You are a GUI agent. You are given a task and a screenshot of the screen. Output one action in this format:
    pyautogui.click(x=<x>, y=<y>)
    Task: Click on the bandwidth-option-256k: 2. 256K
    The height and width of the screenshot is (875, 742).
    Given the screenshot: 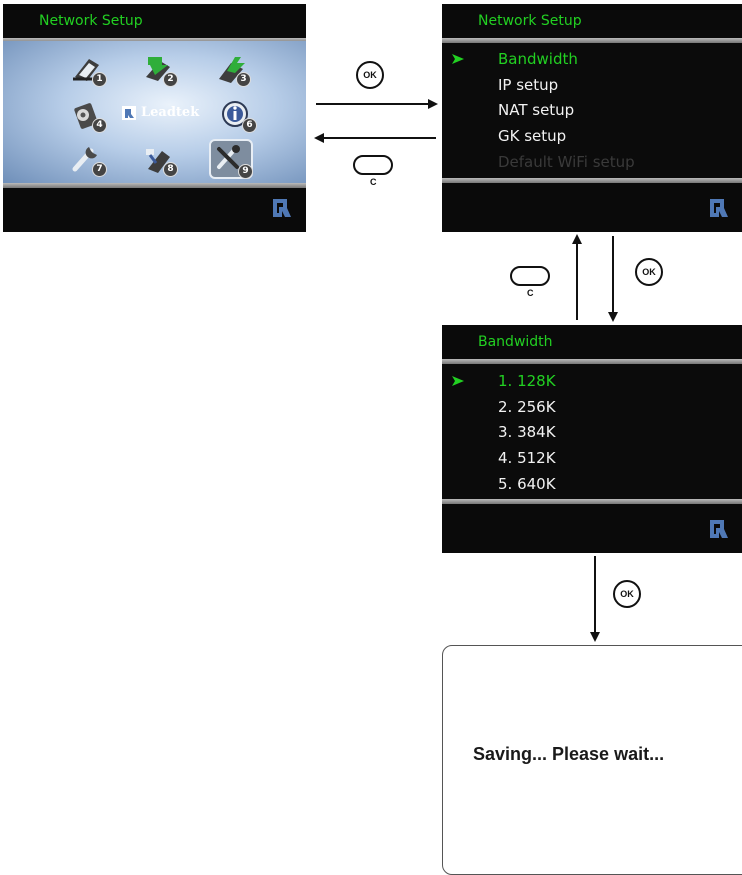 What is the action you would take?
    pyautogui.click(x=527, y=407)
    